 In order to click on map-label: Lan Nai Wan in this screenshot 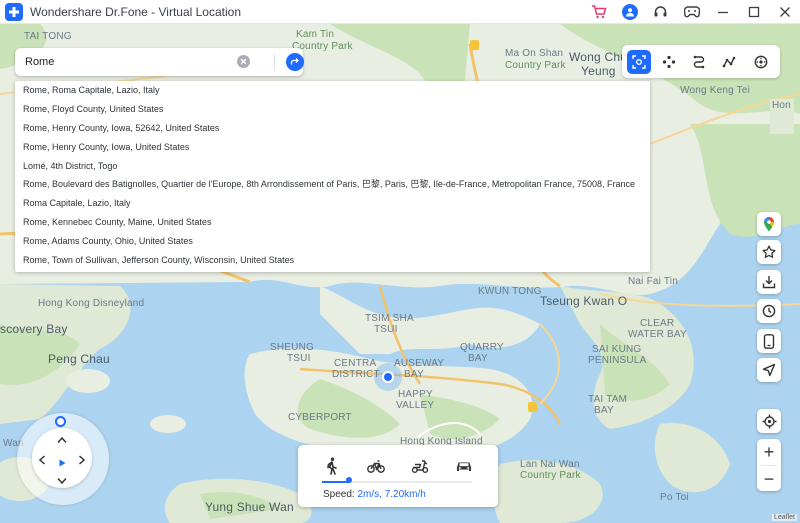, I will do `click(550, 464)`.